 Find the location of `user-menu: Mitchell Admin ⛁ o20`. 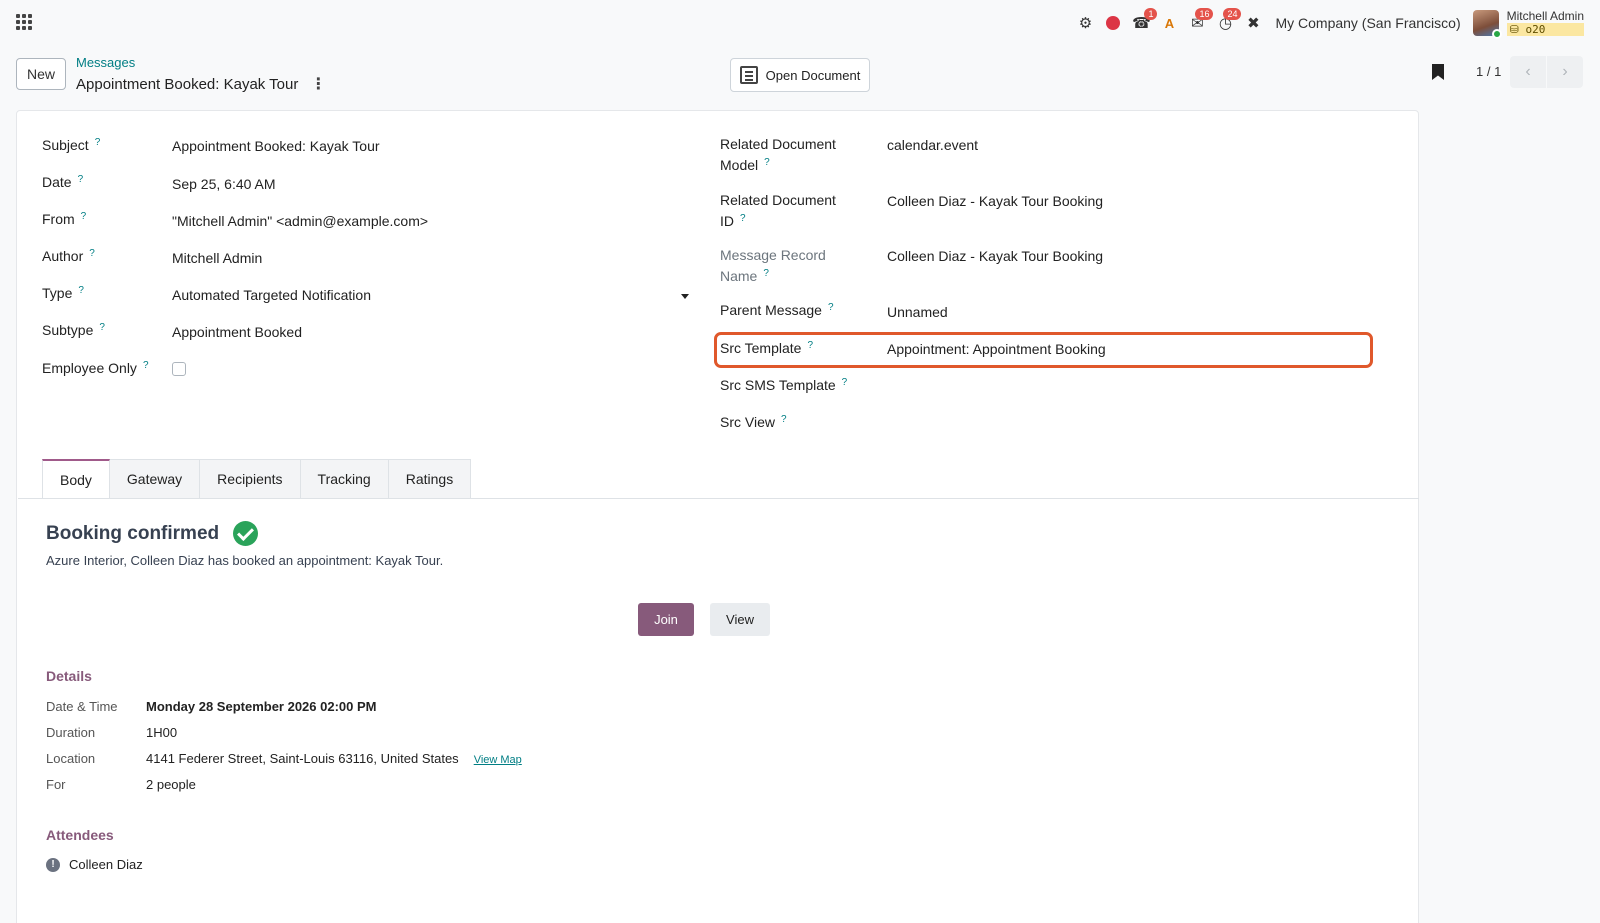

user-menu: Mitchell Admin ⛁ o20 is located at coordinates (1545, 22).